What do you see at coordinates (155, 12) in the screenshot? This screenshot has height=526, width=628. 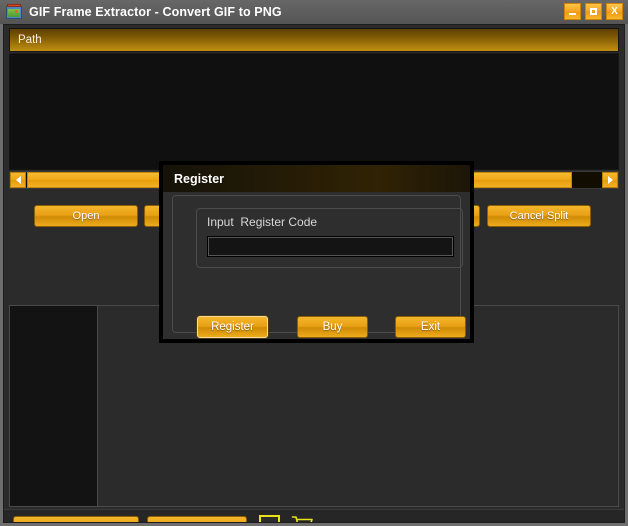 I see `window-title: GIF Frame Extractor - Convert GIF to PNG` at bounding box center [155, 12].